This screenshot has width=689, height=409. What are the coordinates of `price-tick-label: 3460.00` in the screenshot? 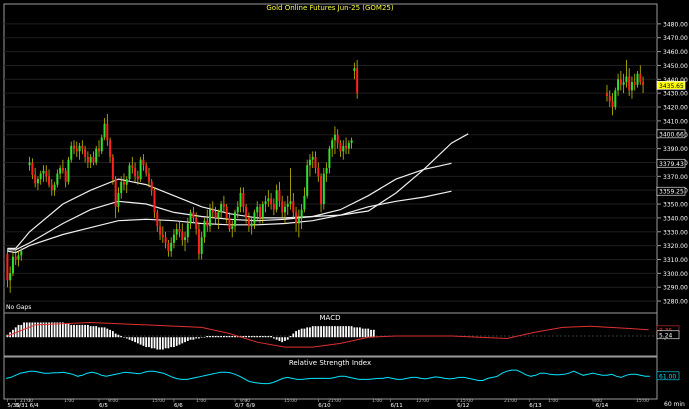 It's located at (675, 52).